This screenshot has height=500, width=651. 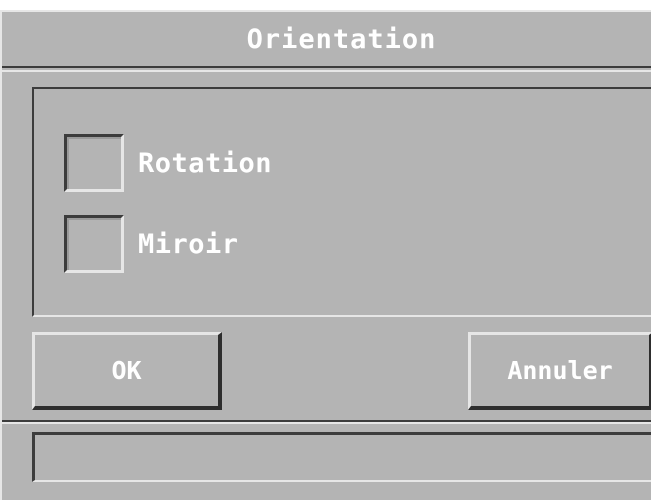 I want to click on miroir-option: Miroir, so click(x=151, y=244).